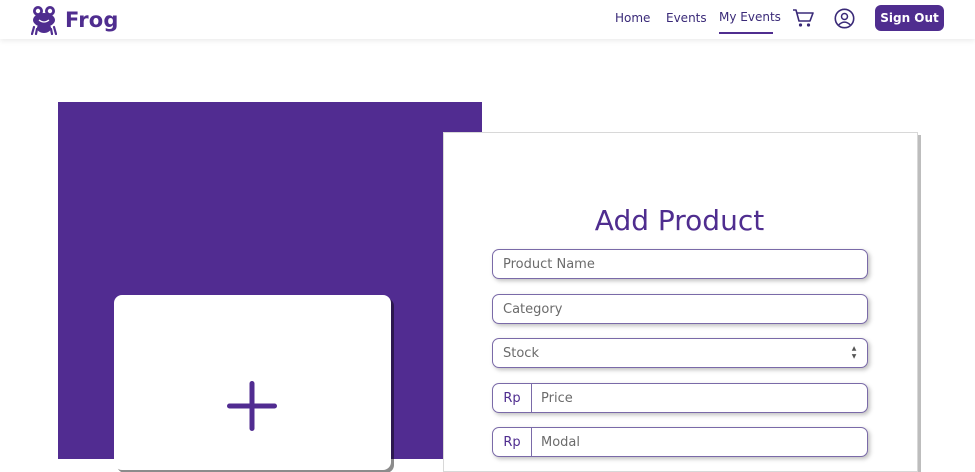 The height and width of the screenshot is (472, 975). I want to click on user-circle-icon, so click(844, 18).